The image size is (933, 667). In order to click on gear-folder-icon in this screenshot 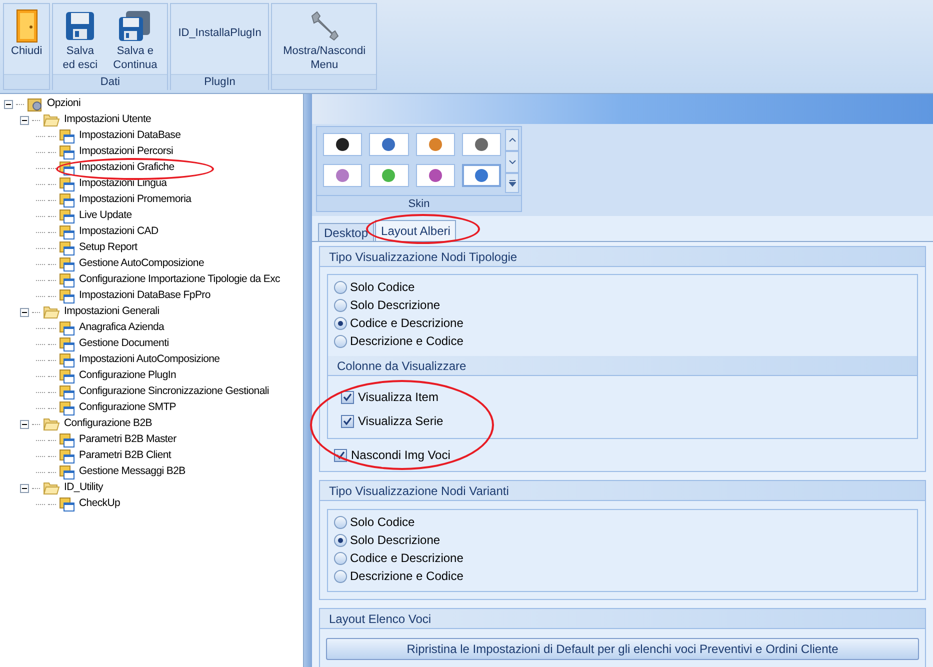, I will do `click(35, 104)`.